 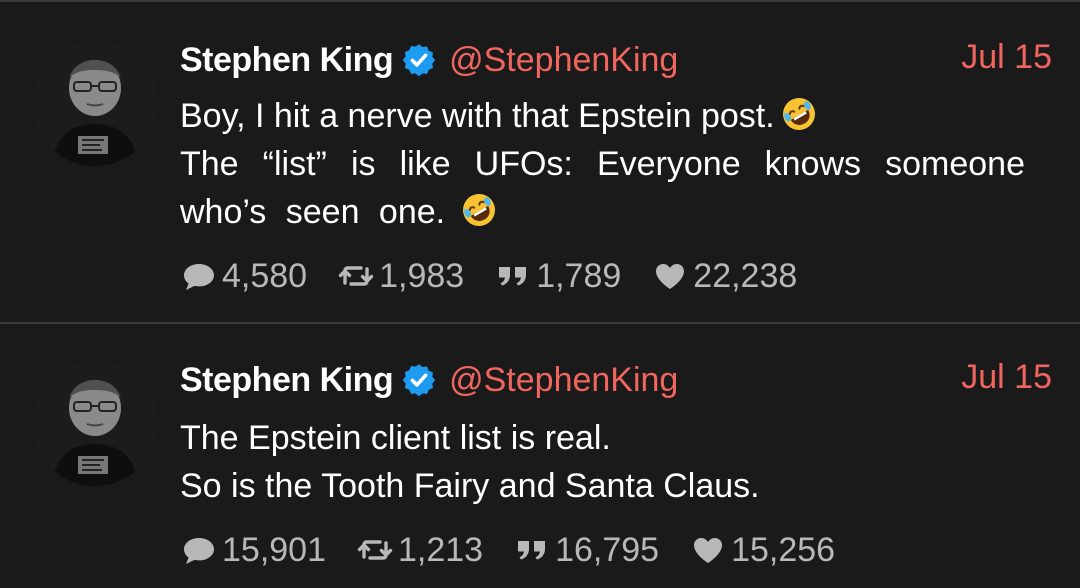 I want to click on tweet-line: who’s seen one., so click(x=602, y=212).